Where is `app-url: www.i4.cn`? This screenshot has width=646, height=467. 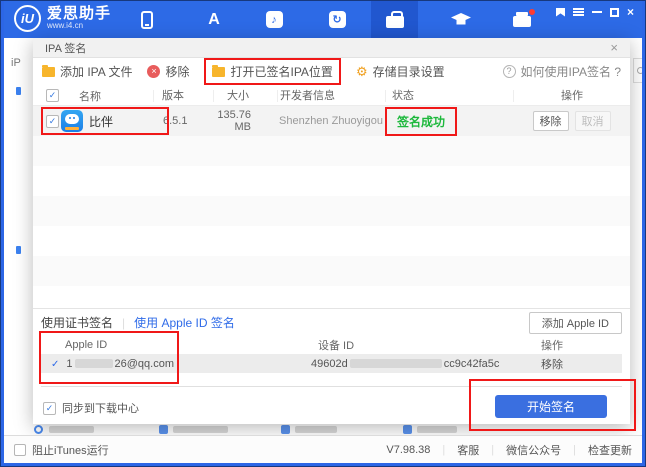 app-url: www.i4.cn is located at coordinates (65, 26).